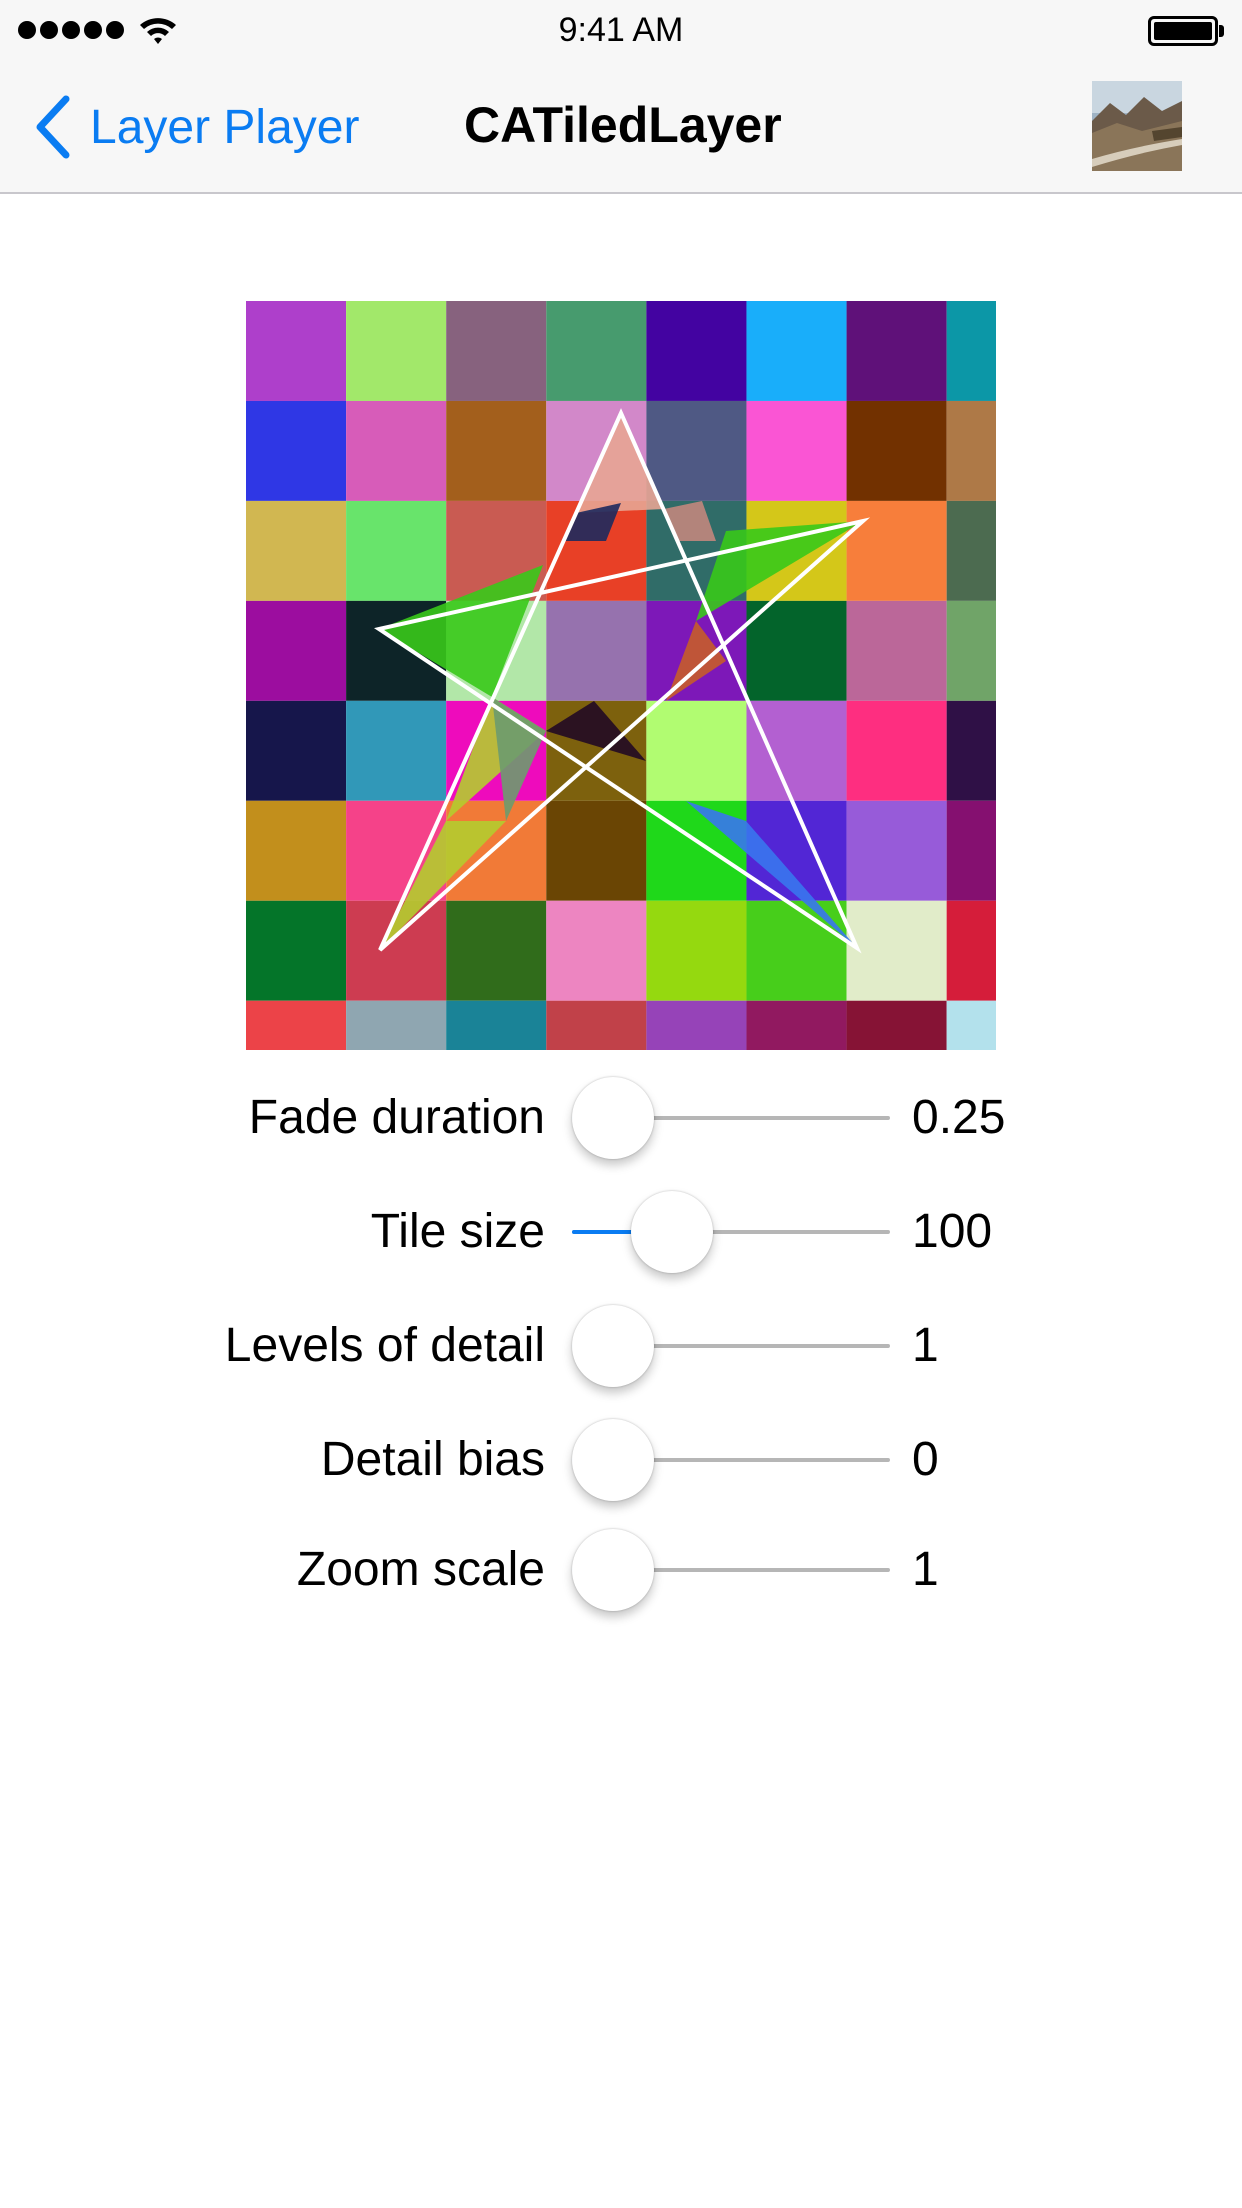  Describe the element at coordinates (952, 1231) in the screenshot. I see `control-value: 100` at that location.